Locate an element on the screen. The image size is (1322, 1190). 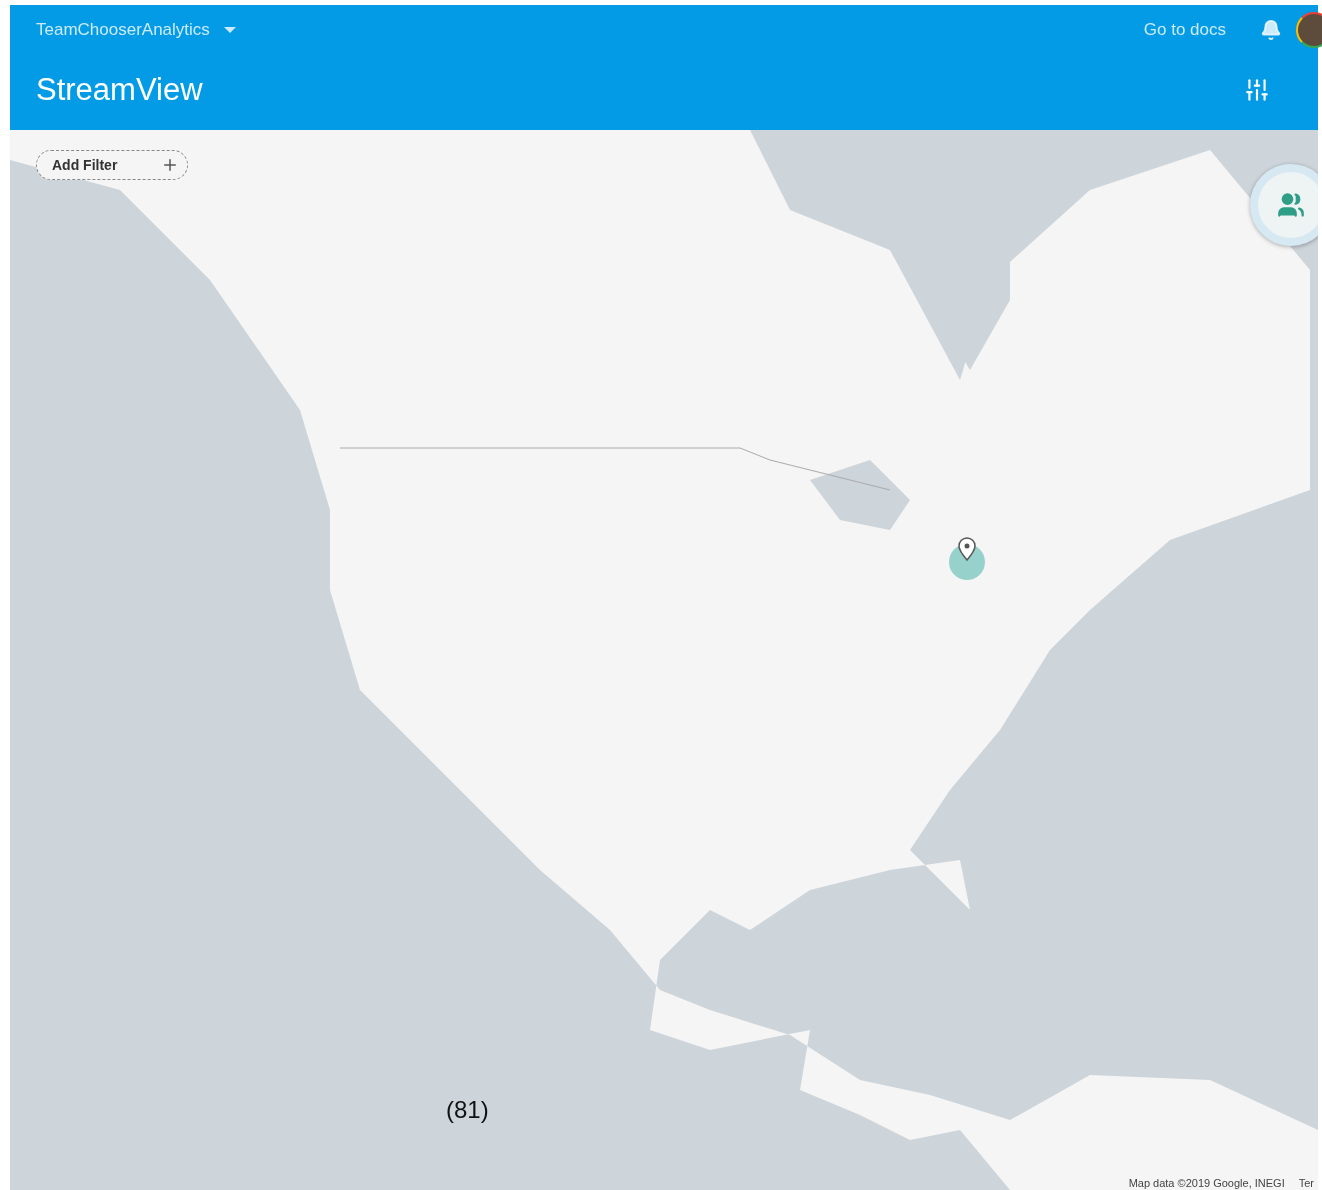
app-title: StreamView is located at coordinates (119, 89).